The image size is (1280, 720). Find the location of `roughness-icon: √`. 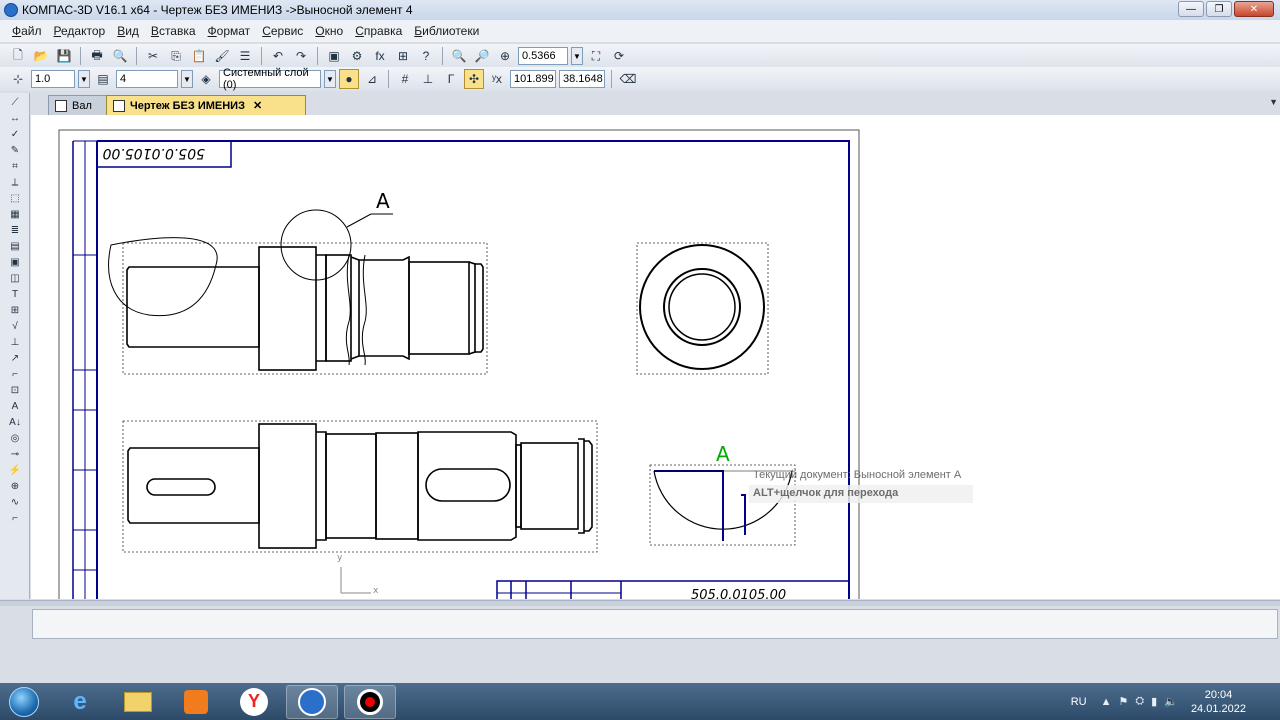

roughness-icon: √ is located at coordinates (15, 326).